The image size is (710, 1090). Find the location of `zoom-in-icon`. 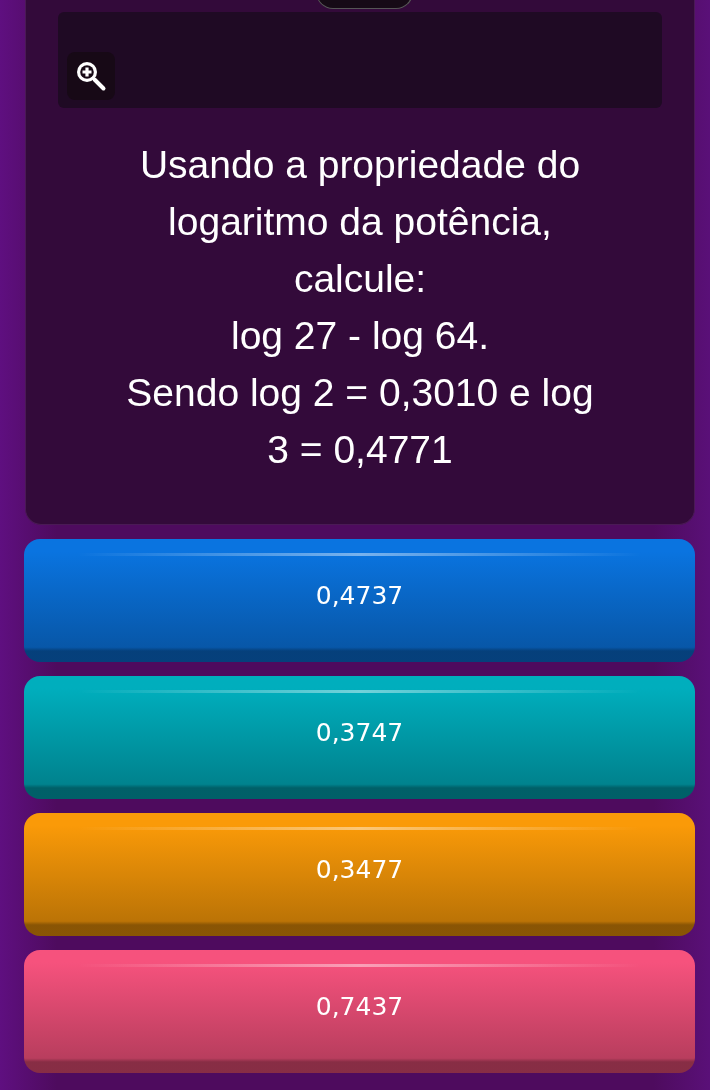

zoom-in-icon is located at coordinates (91, 76).